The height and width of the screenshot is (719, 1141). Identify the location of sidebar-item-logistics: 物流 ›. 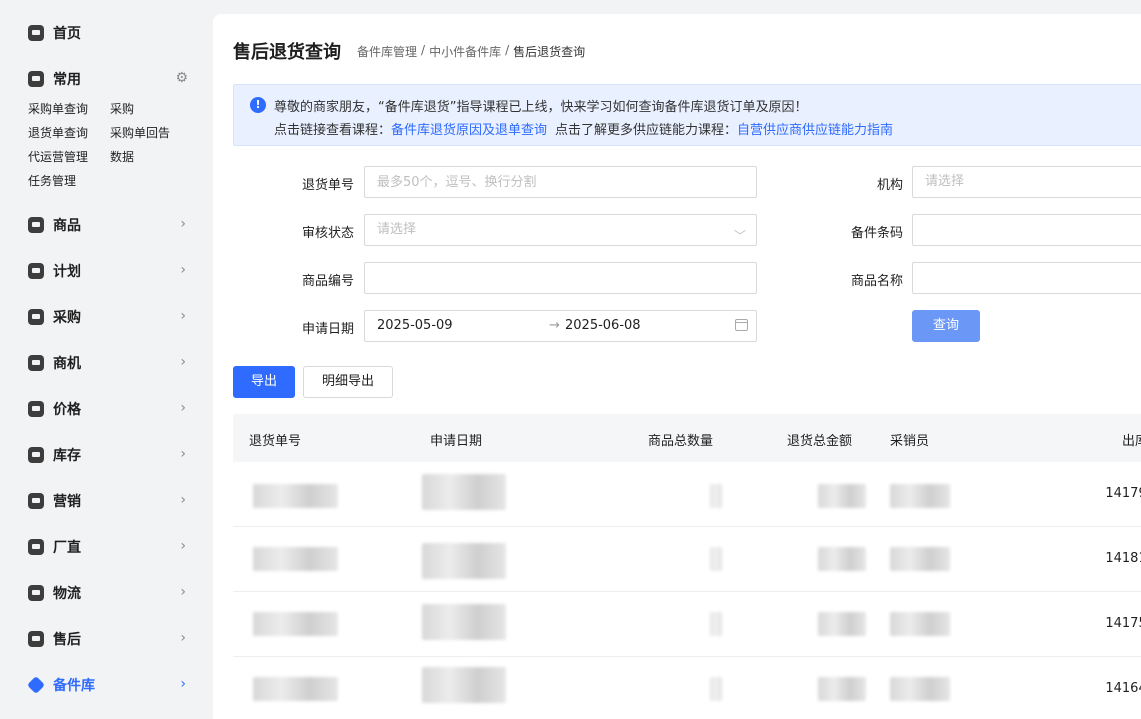
(108, 593).